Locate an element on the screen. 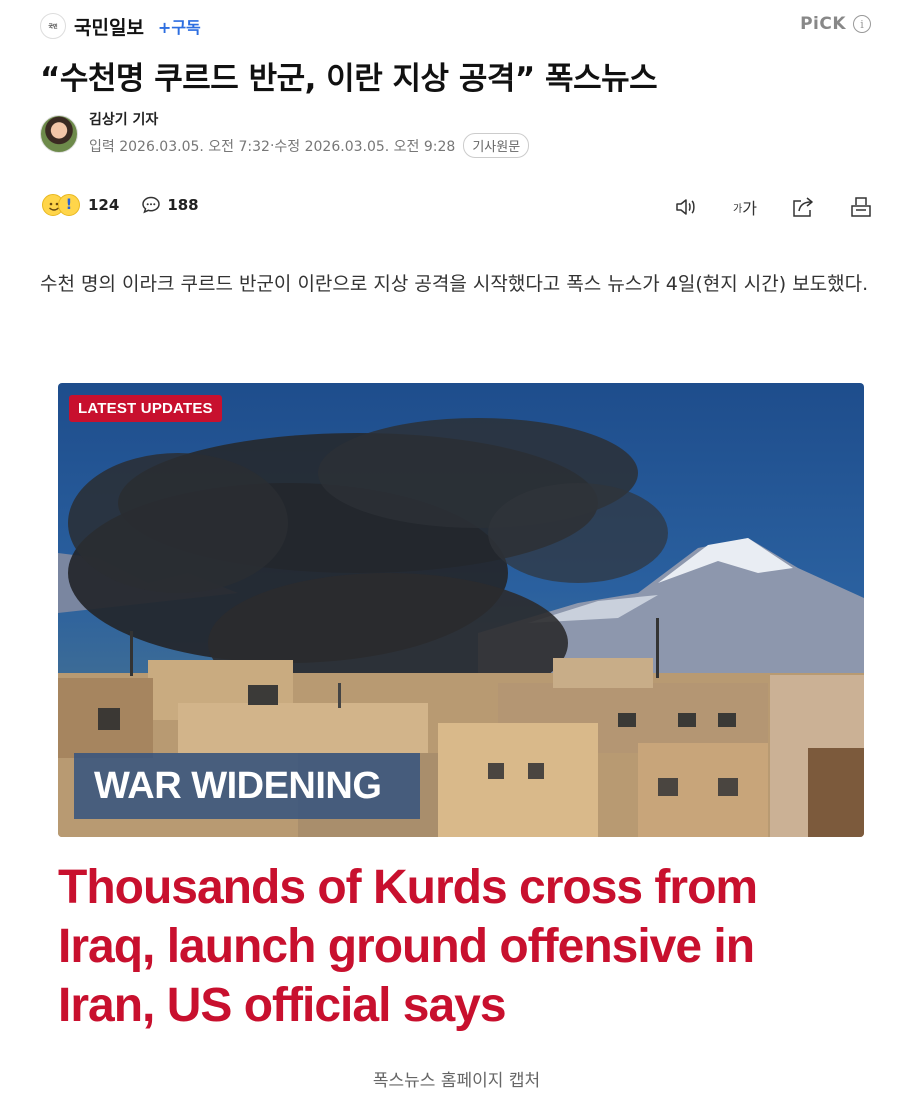  font-size-button: 가가 is located at coordinates (745, 207).